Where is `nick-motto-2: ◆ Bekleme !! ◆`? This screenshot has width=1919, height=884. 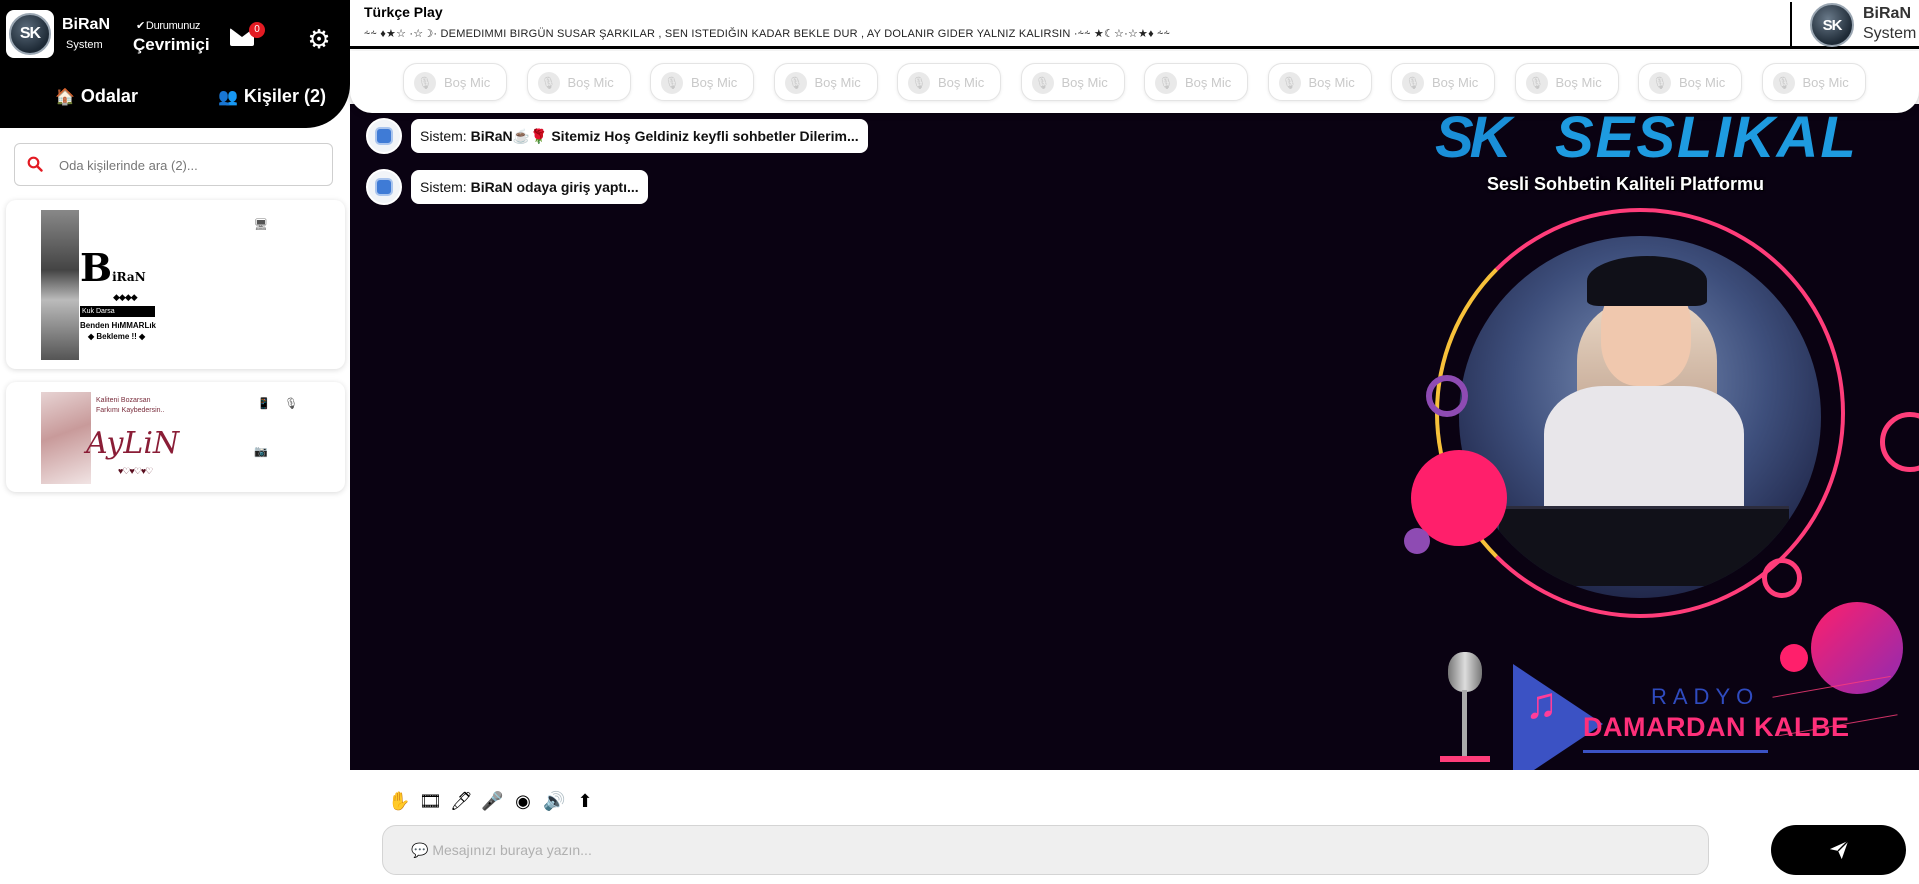 nick-motto-2: ◆ Bekleme !! ◆ is located at coordinates (117, 336).